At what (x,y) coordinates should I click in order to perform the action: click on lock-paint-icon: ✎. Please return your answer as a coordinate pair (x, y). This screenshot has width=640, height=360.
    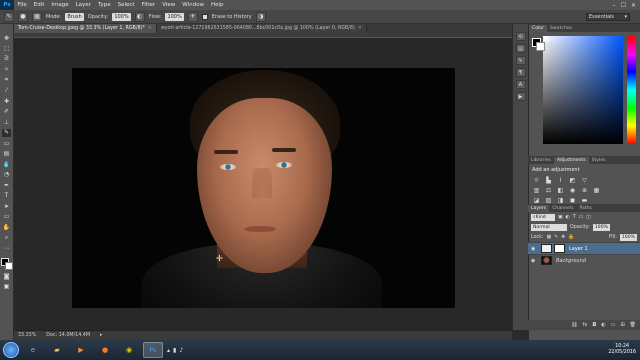
    Looking at the image, I should click on (556, 237).